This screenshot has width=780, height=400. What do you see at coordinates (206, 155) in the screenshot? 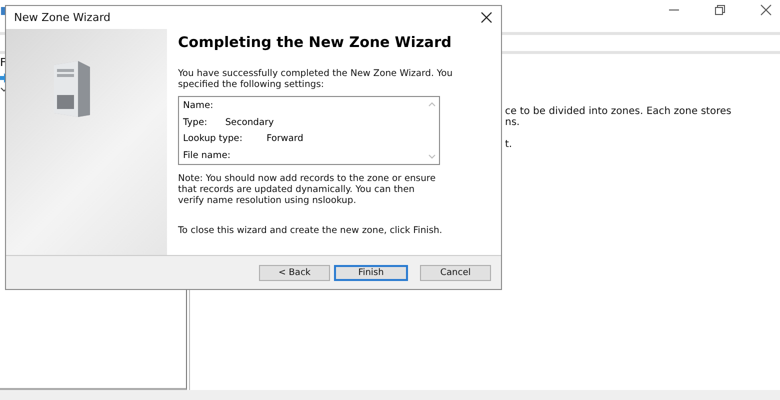
I see `setting-label: File name:` at bounding box center [206, 155].